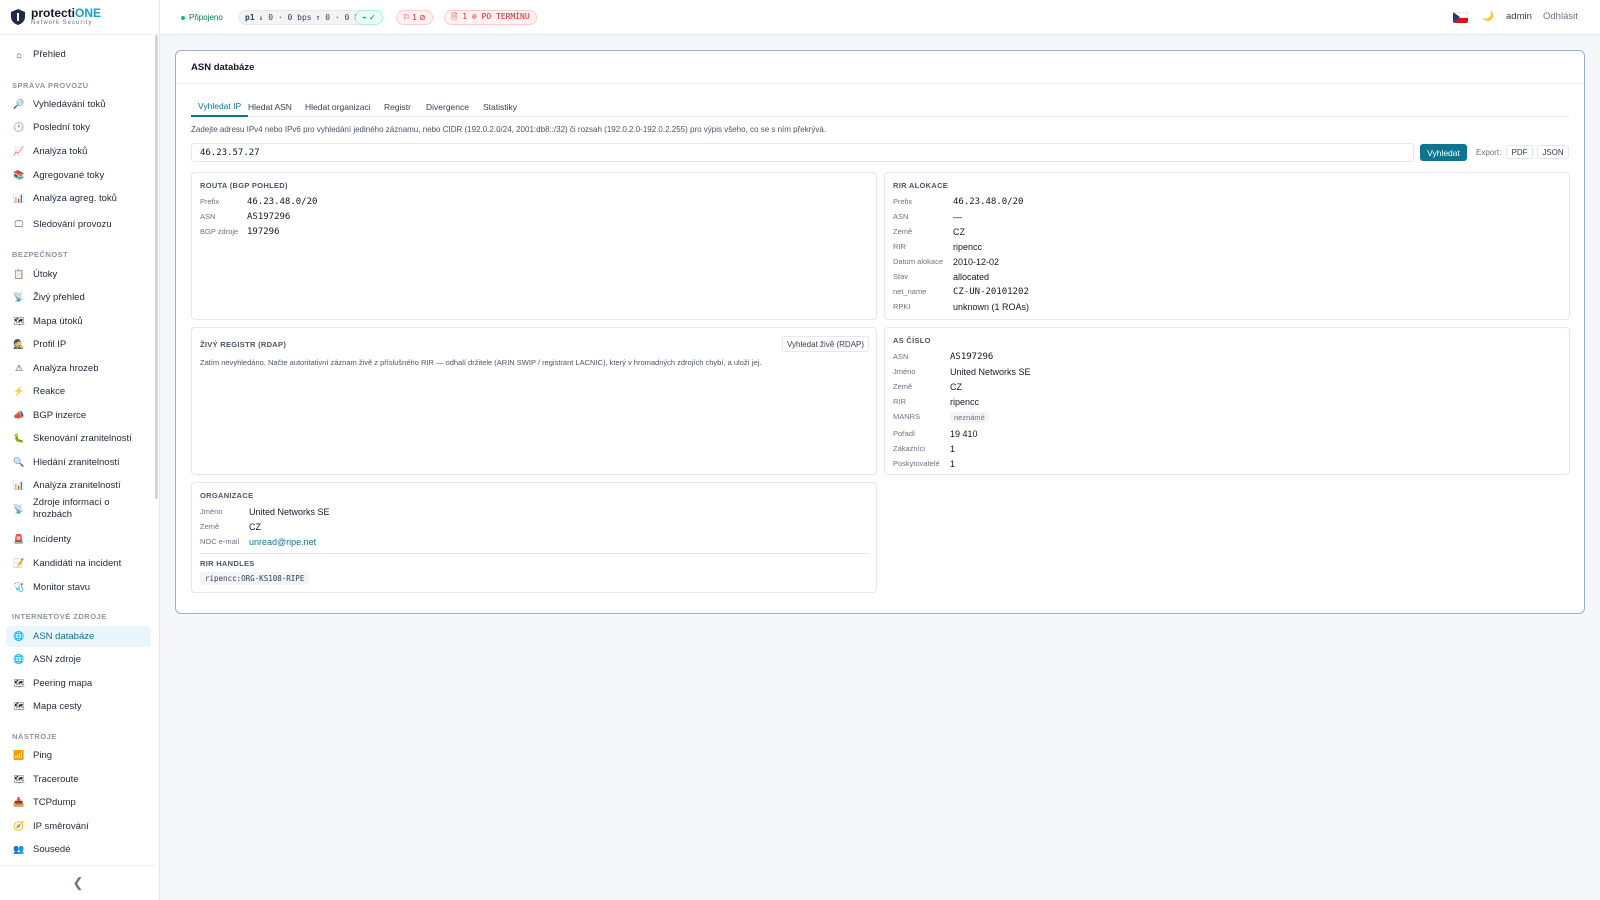 This screenshot has width=1600, height=900. Describe the element at coordinates (78, 539) in the screenshot. I see `sidebar-item-incidents: 🚨 Incidenty` at that location.